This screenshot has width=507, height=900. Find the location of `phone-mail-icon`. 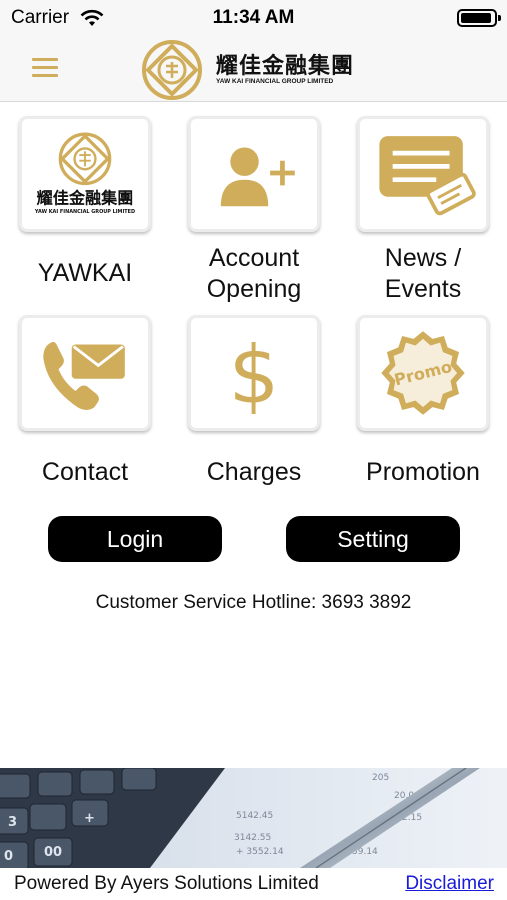

phone-mail-icon is located at coordinates (84, 376).